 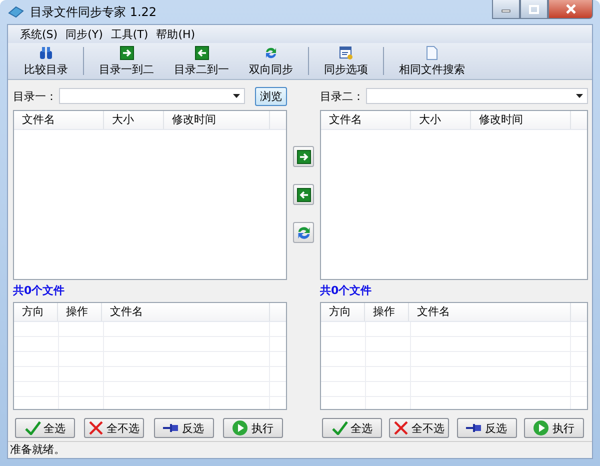 I want to click on maximize-button, so click(x=534, y=9).